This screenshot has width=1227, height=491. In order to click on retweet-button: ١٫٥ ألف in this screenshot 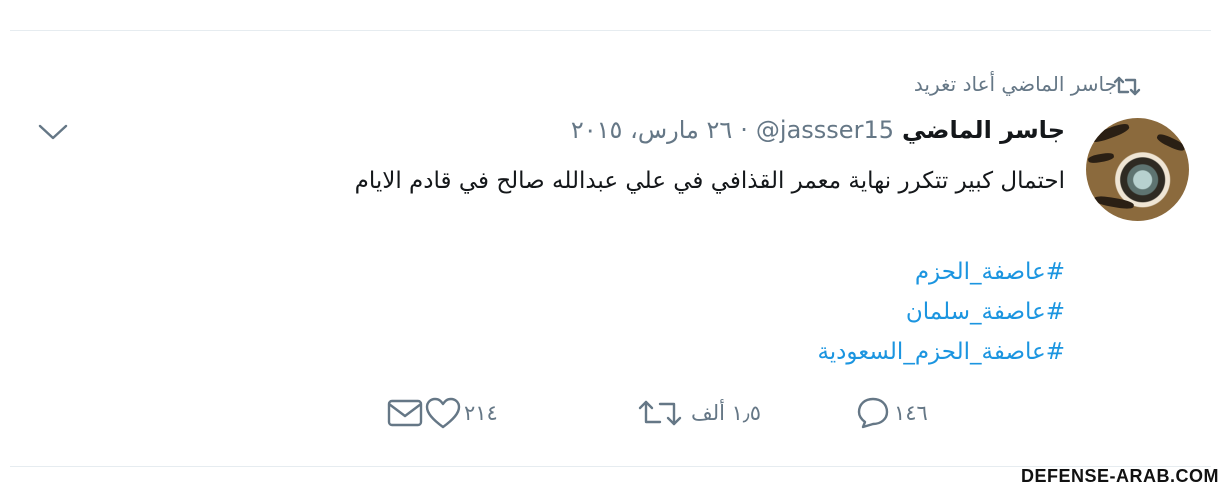, I will do `click(699, 413)`.